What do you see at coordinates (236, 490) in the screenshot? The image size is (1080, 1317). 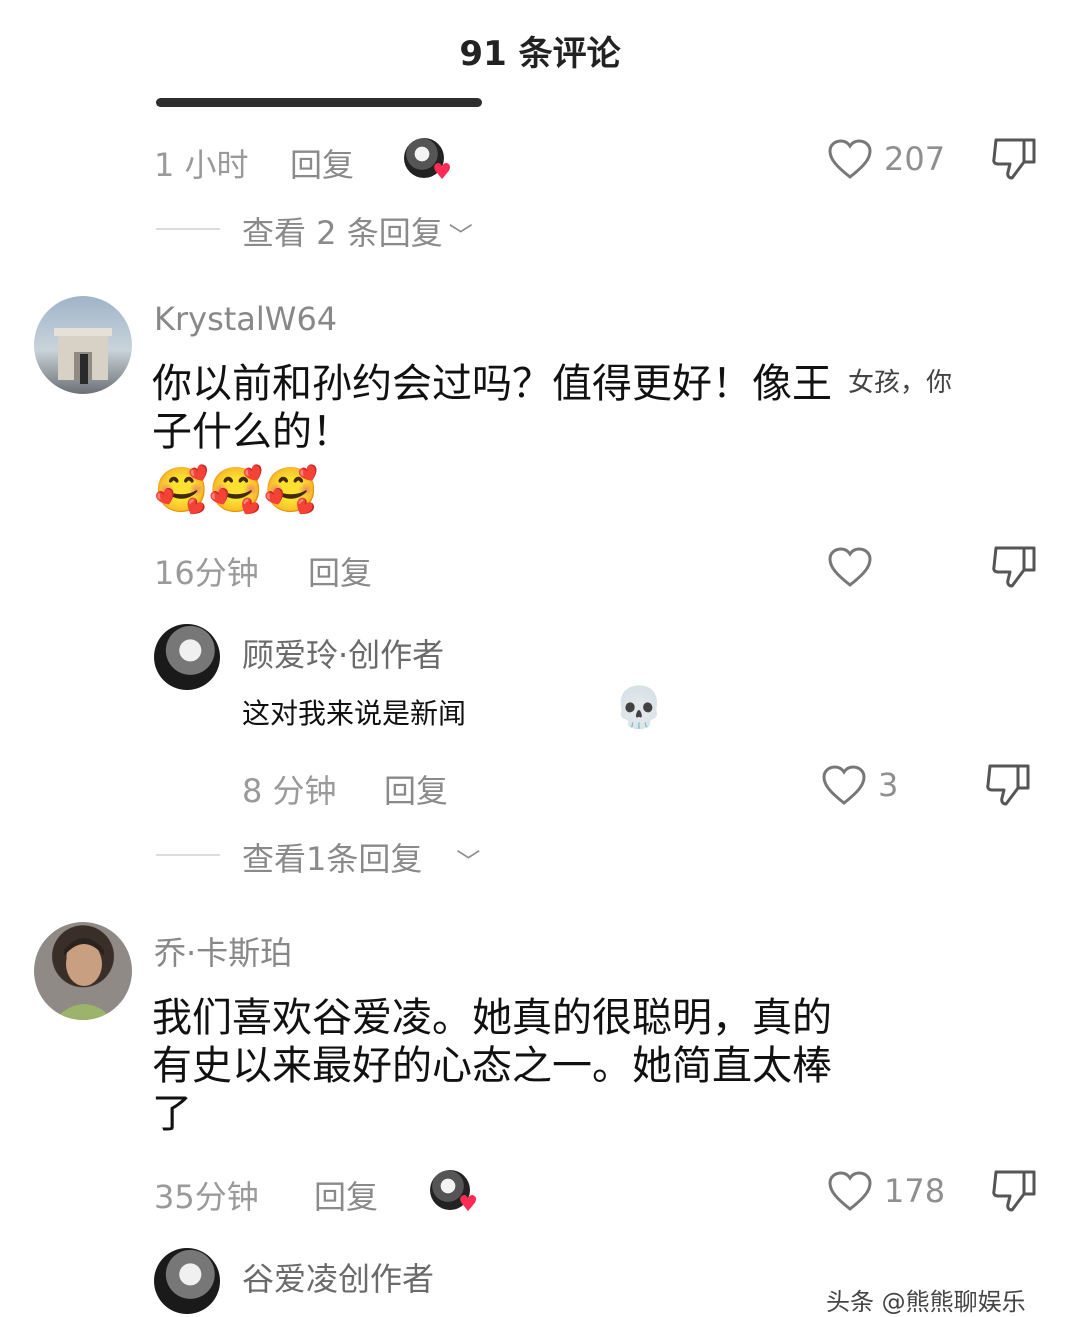 I see `comment-emojis: 🥰🥰🥰` at bounding box center [236, 490].